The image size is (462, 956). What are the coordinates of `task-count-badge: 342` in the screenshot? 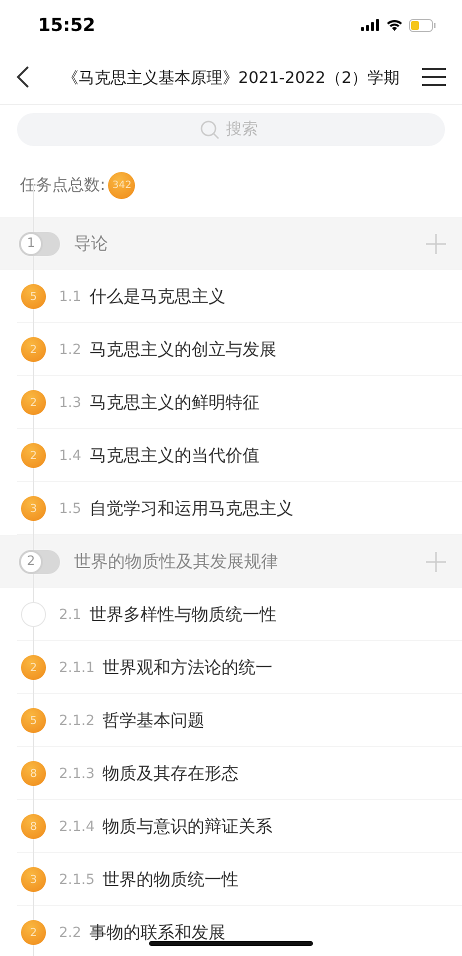 It's located at (122, 185).